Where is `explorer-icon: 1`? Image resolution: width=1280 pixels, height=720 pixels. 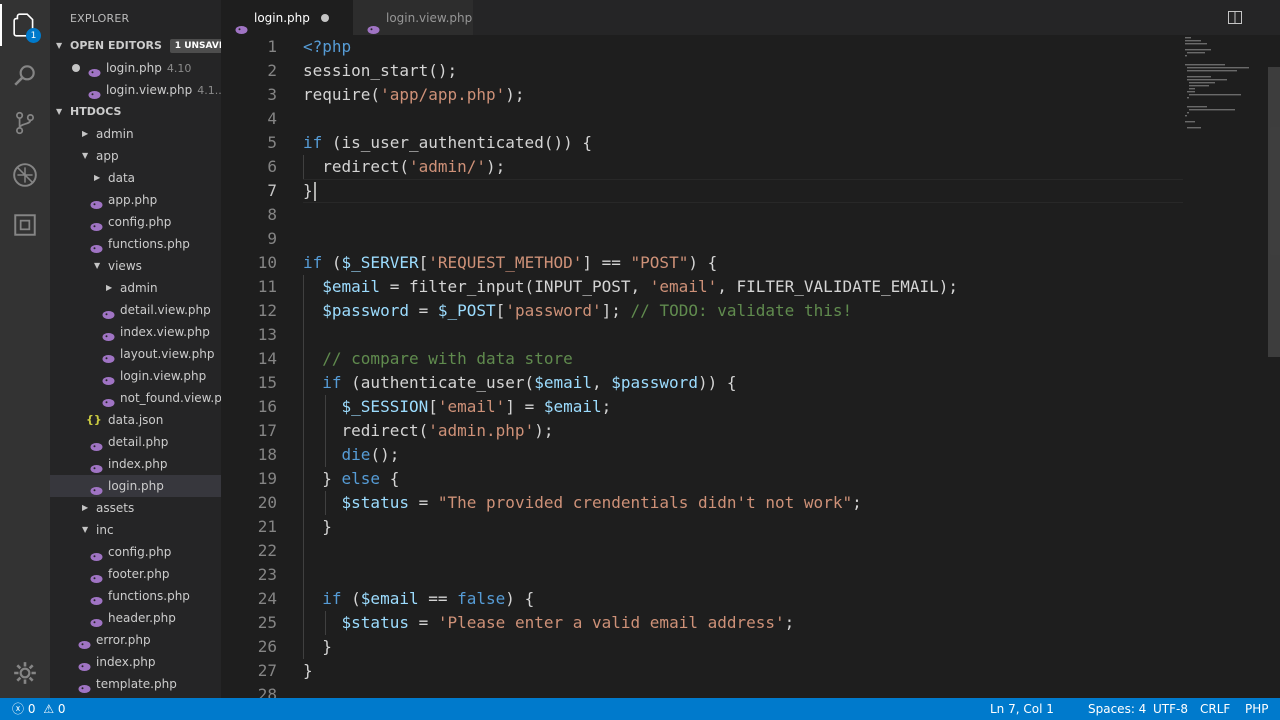 explorer-icon: 1 is located at coordinates (25, 25).